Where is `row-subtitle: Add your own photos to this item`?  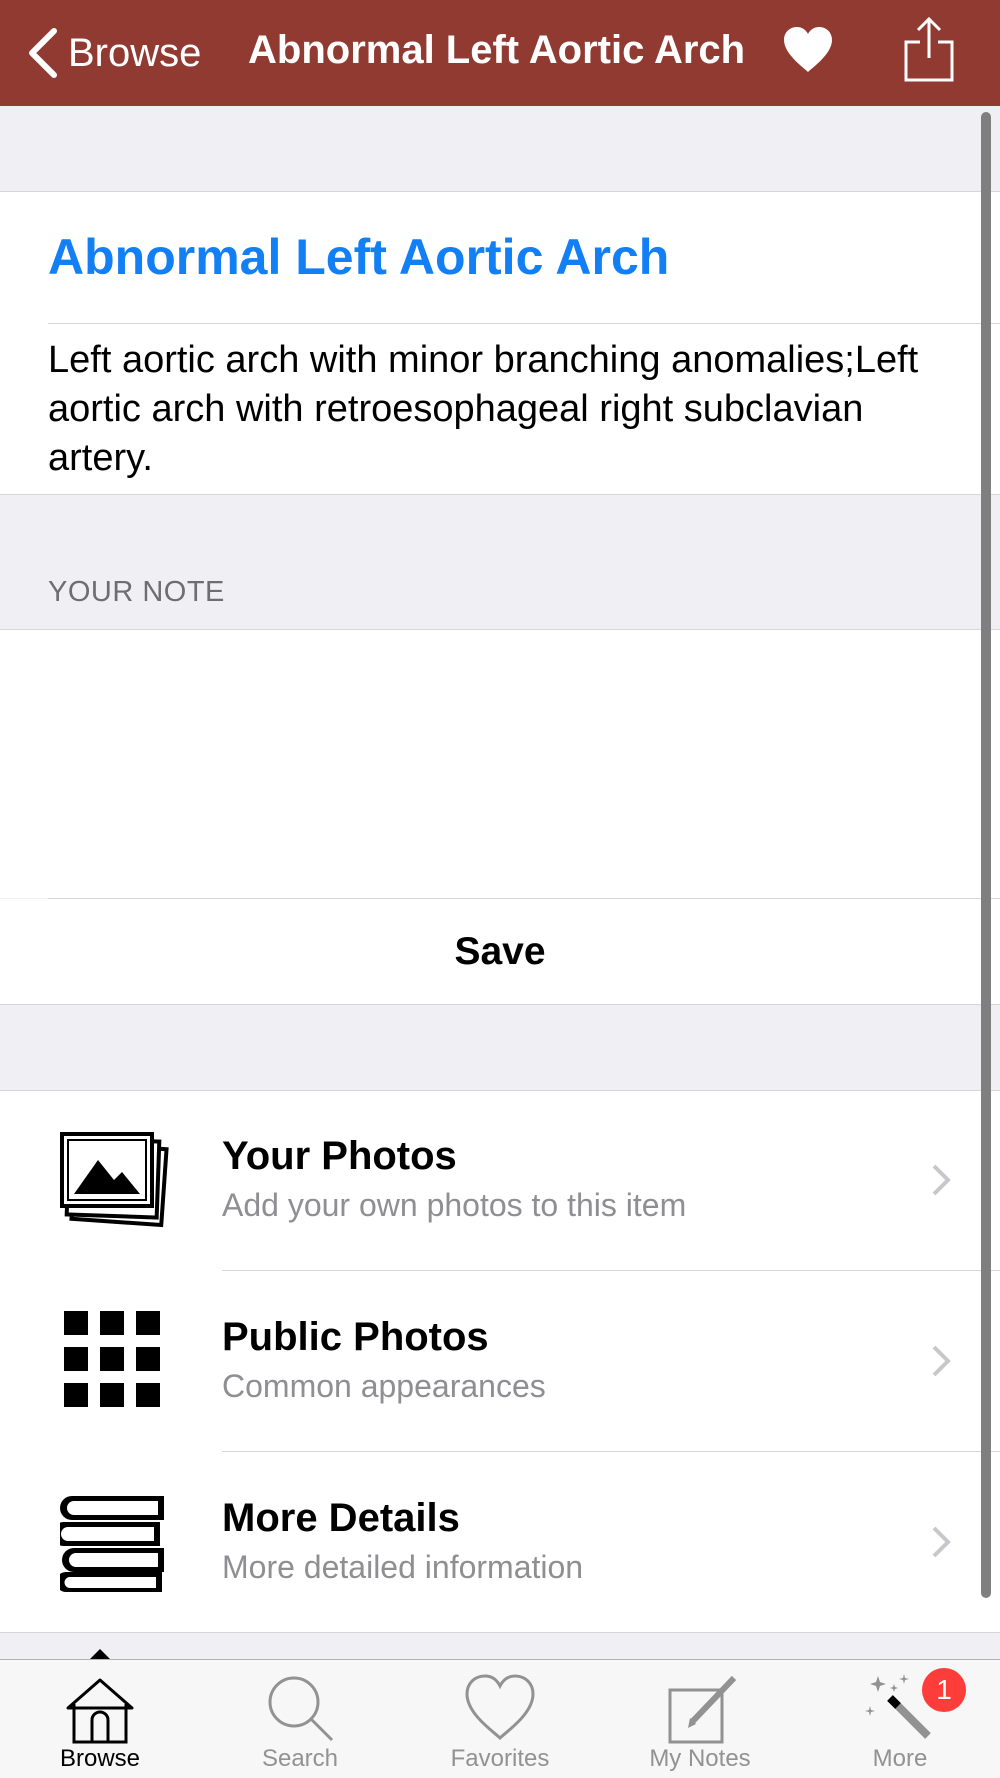 row-subtitle: Add your own photos to this item is located at coordinates (454, 1205).